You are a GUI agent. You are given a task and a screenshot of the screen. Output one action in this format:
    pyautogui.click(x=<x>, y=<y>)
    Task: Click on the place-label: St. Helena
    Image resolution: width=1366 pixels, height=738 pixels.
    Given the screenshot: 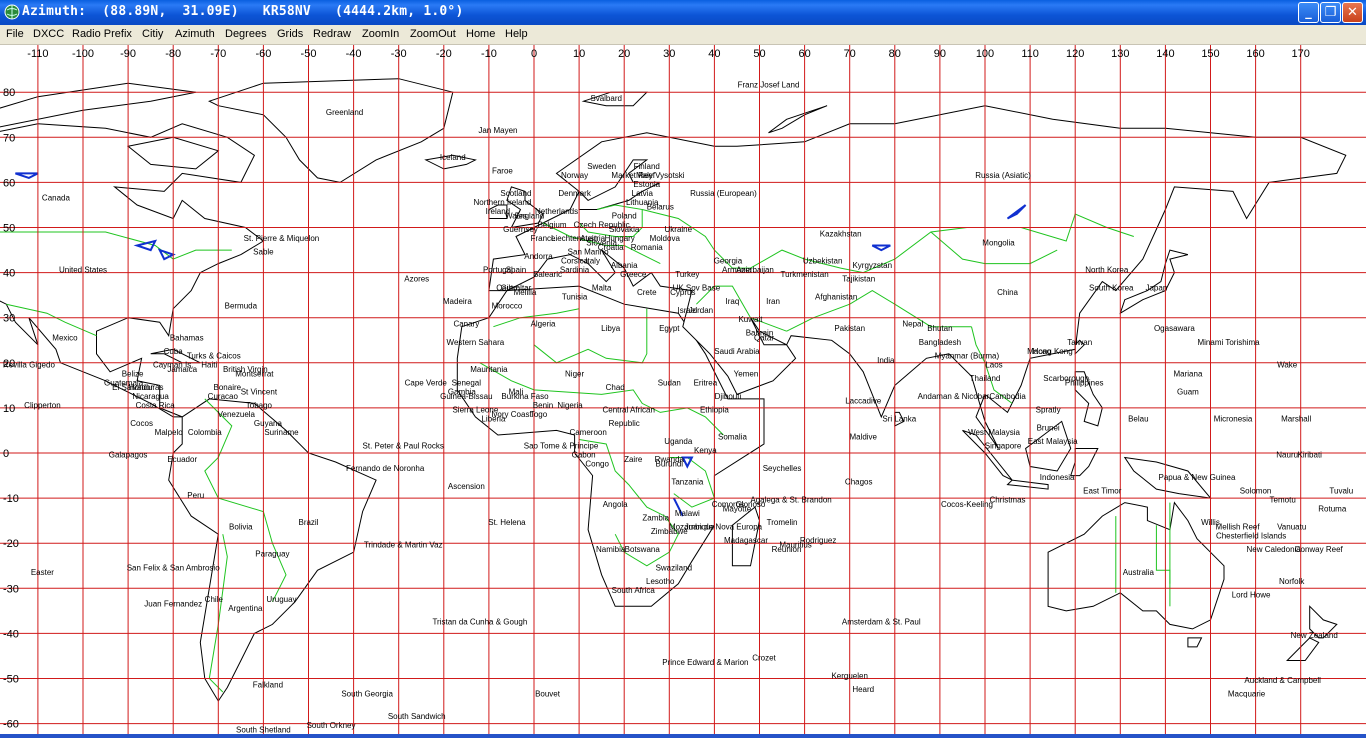 What is the action you would take?
    pyautogui.click(x=507, y=522)
    